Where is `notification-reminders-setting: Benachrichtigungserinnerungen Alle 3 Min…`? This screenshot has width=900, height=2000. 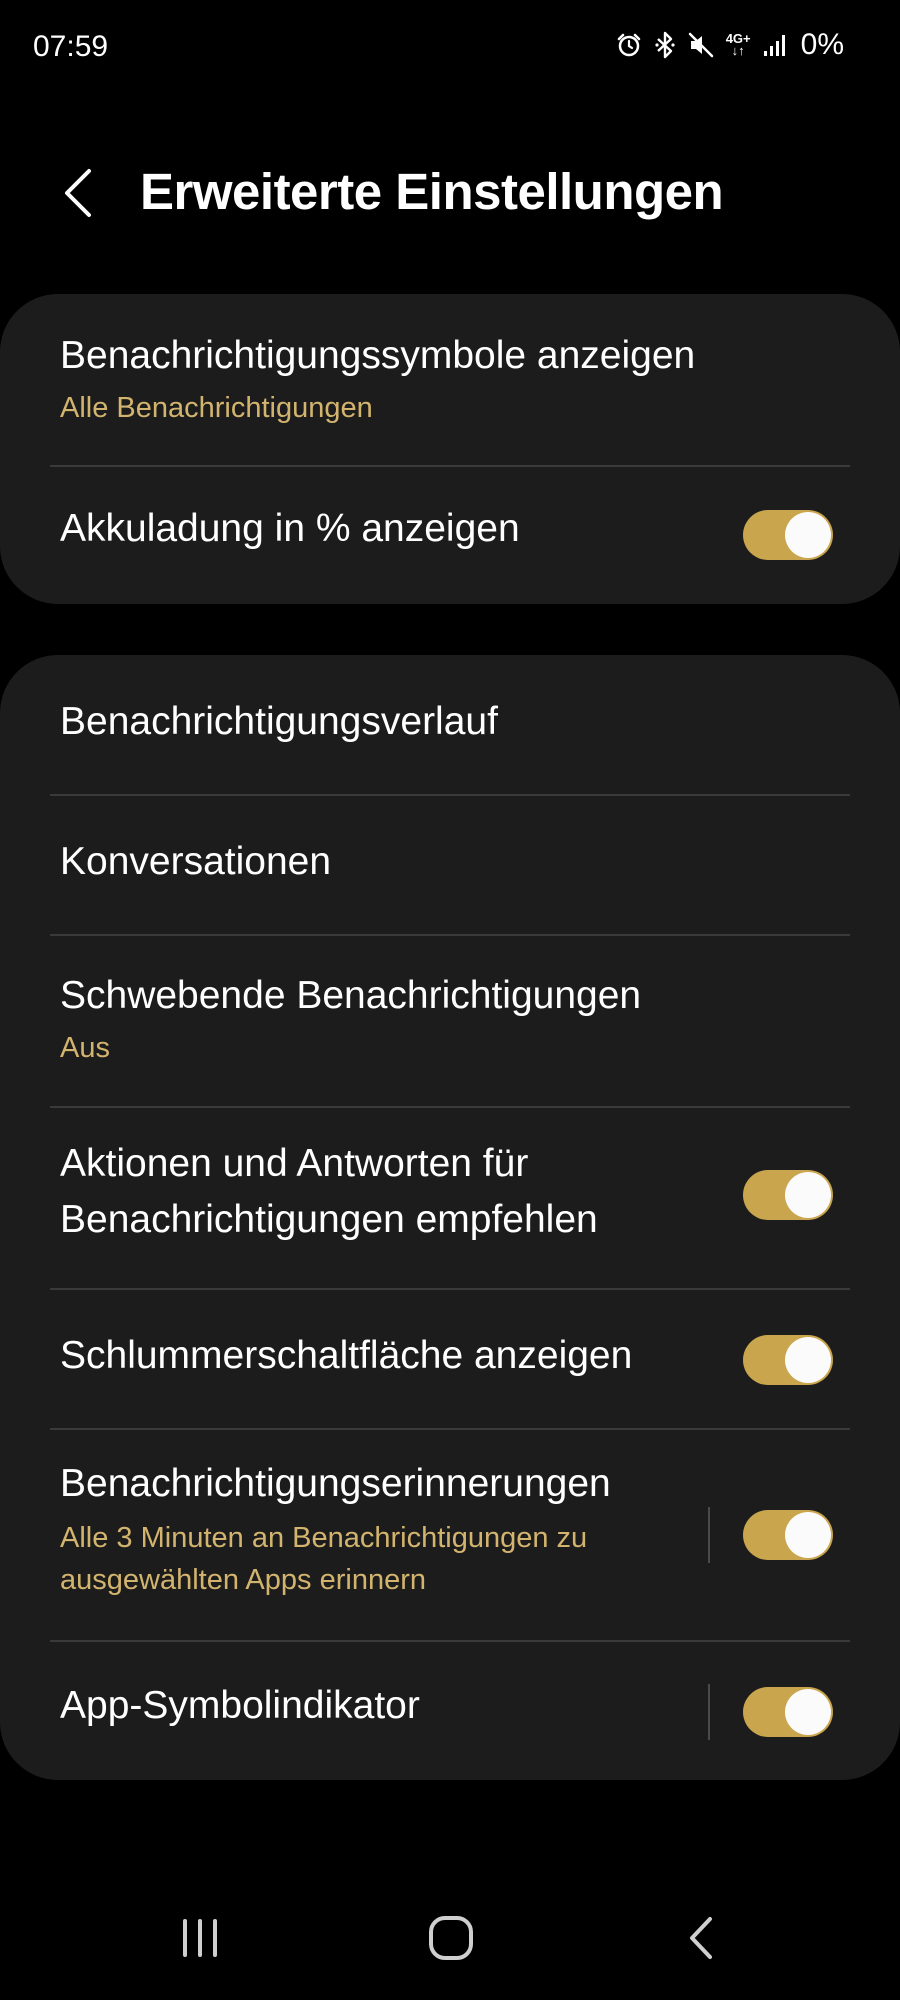 notification-reminders-setting: Benachrichtigungserinnerungen Alle 3 Min… is located at coordinates (450, 1535).